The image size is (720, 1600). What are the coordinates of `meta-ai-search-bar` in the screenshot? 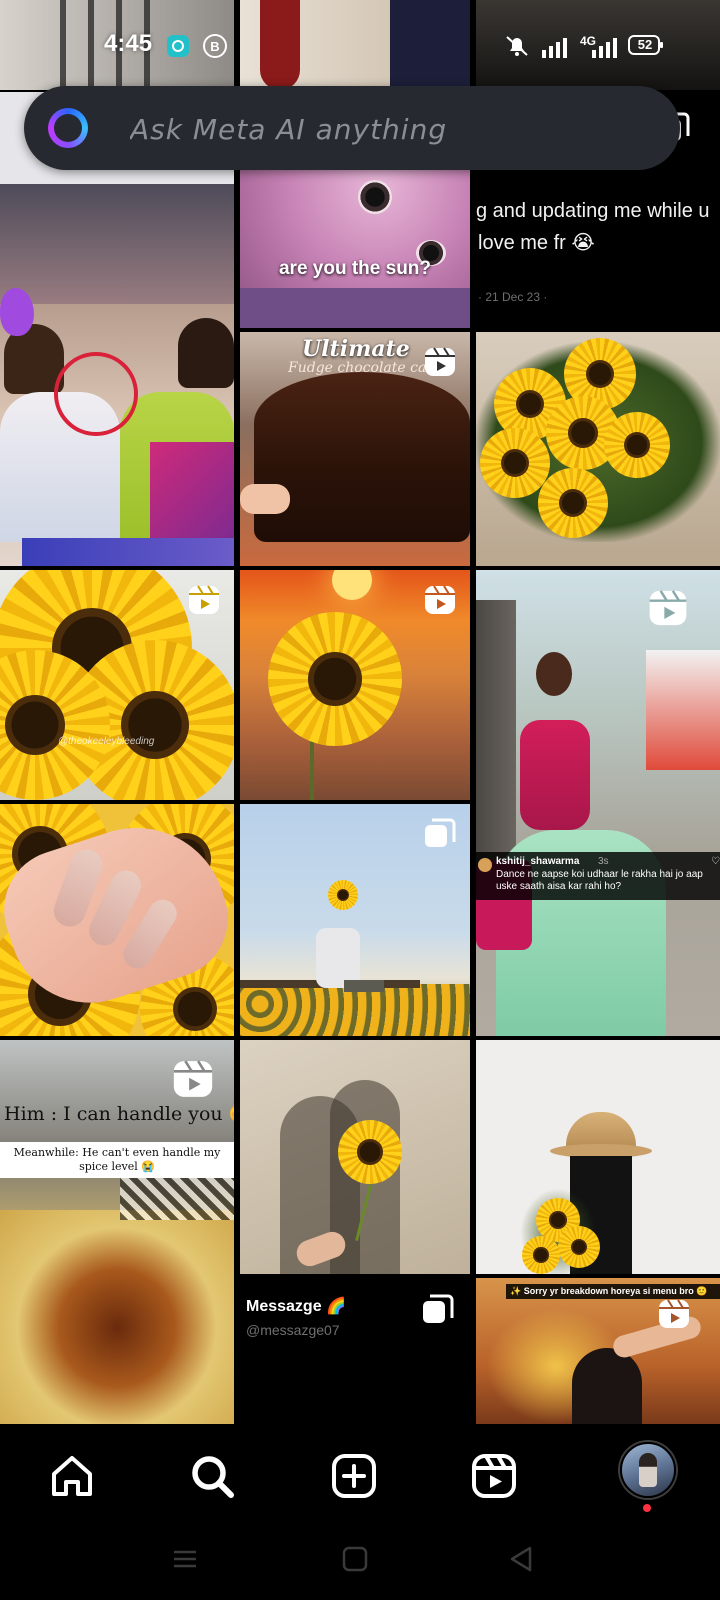 It's located at (352, 128).